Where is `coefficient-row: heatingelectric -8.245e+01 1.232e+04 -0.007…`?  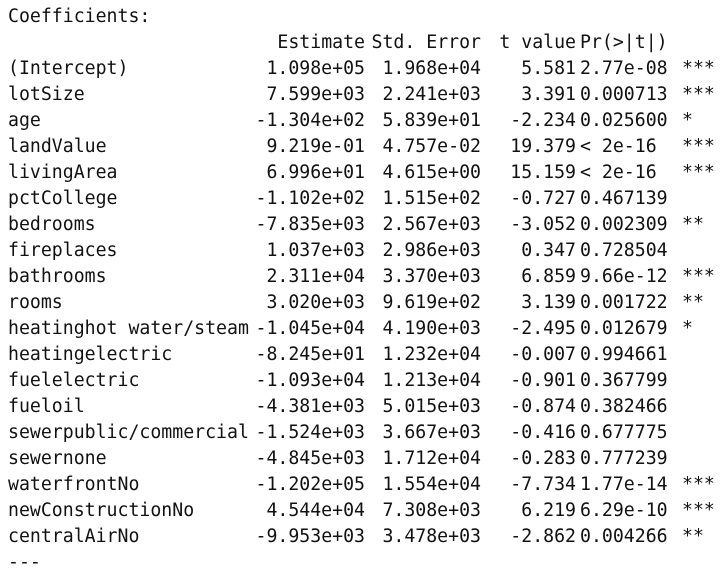
coefficient-row: heatingelectric -8.245e+01 1.232e+04 -0.007… is located at coordinates (364, 355).